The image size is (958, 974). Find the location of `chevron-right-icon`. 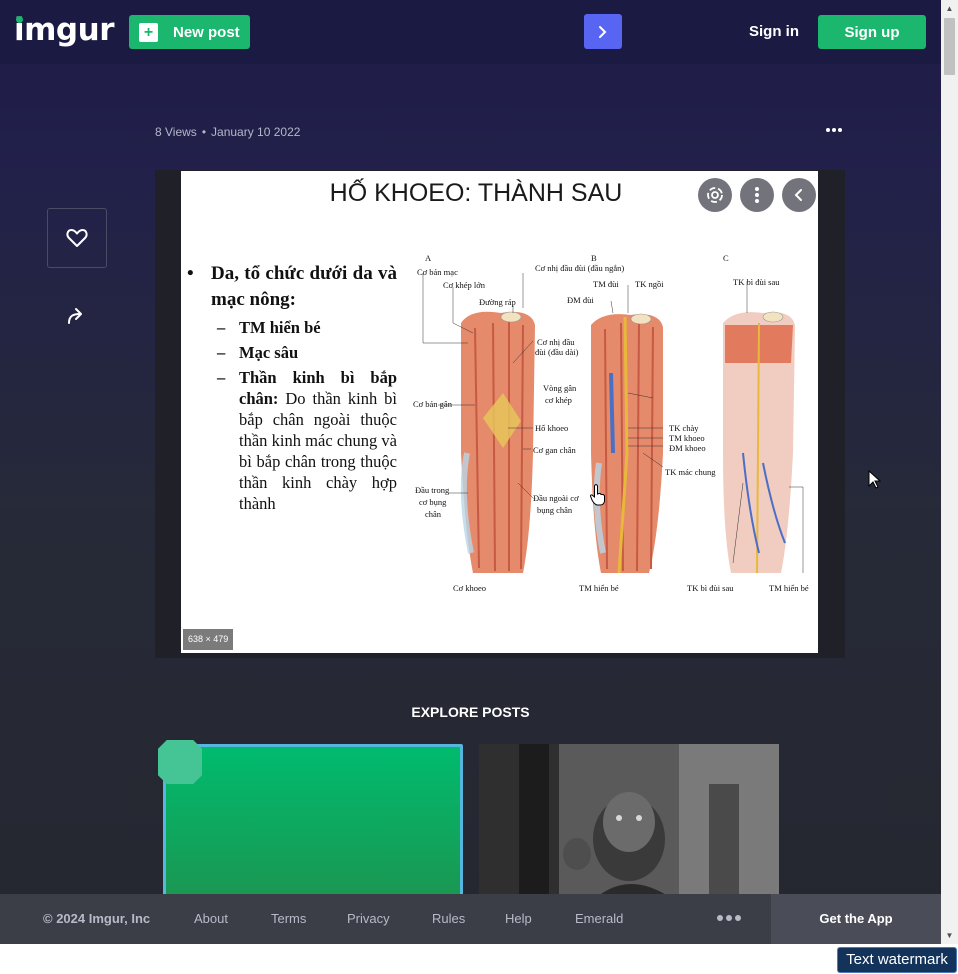

chevron-right-icon is located at coordinates (603, 31).